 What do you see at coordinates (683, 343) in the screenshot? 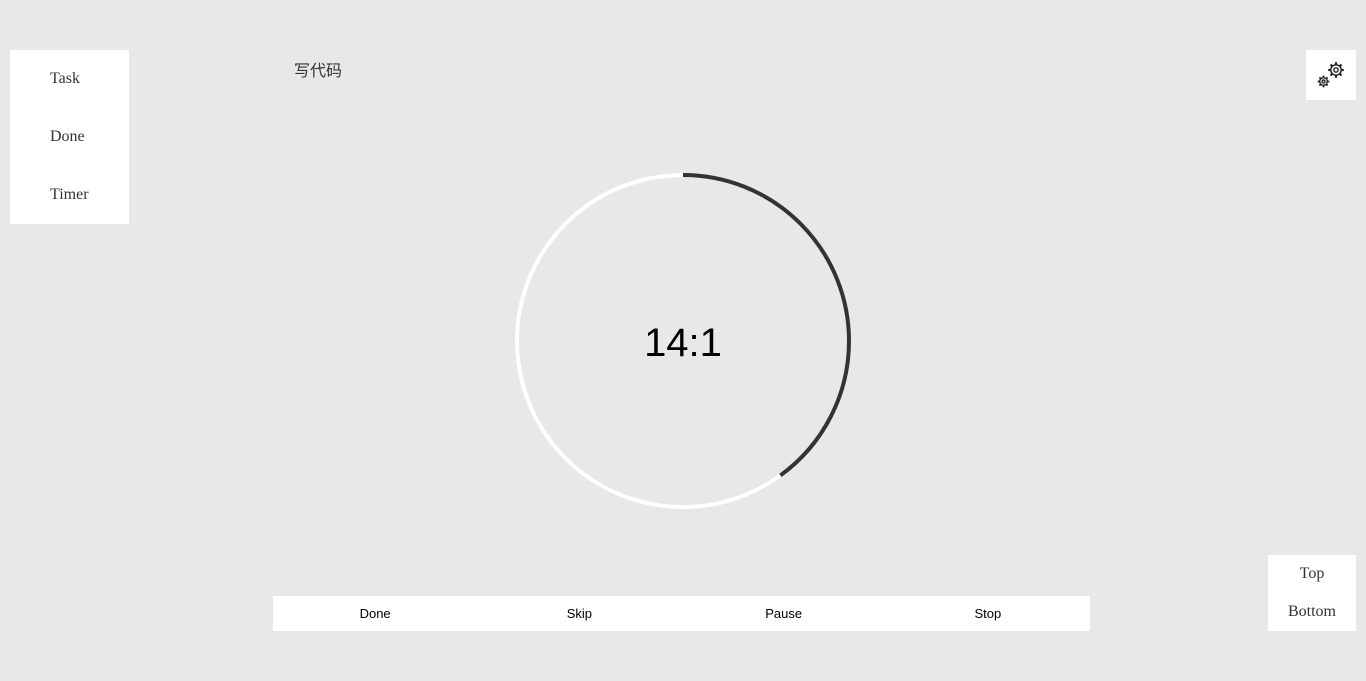
I see `timer-display: 14:1` at bounding box center [683, 343].